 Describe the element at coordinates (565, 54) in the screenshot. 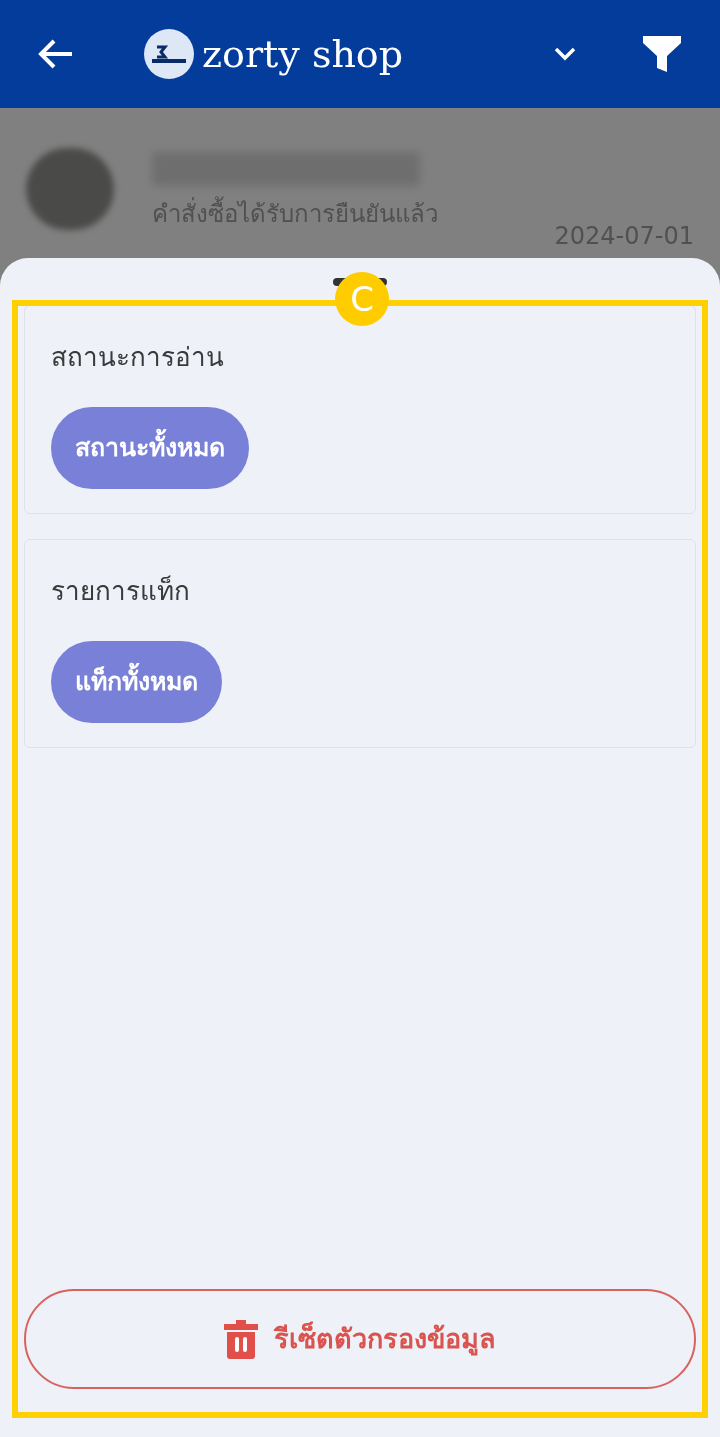

I see `chevron-down-icon` at that location.